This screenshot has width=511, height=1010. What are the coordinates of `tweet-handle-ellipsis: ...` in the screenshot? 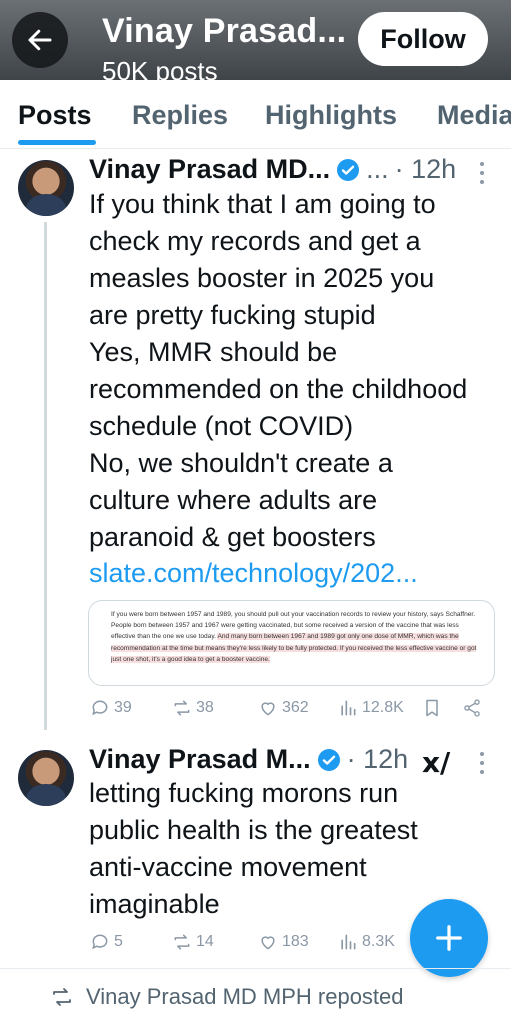 It's located at (377, 169).